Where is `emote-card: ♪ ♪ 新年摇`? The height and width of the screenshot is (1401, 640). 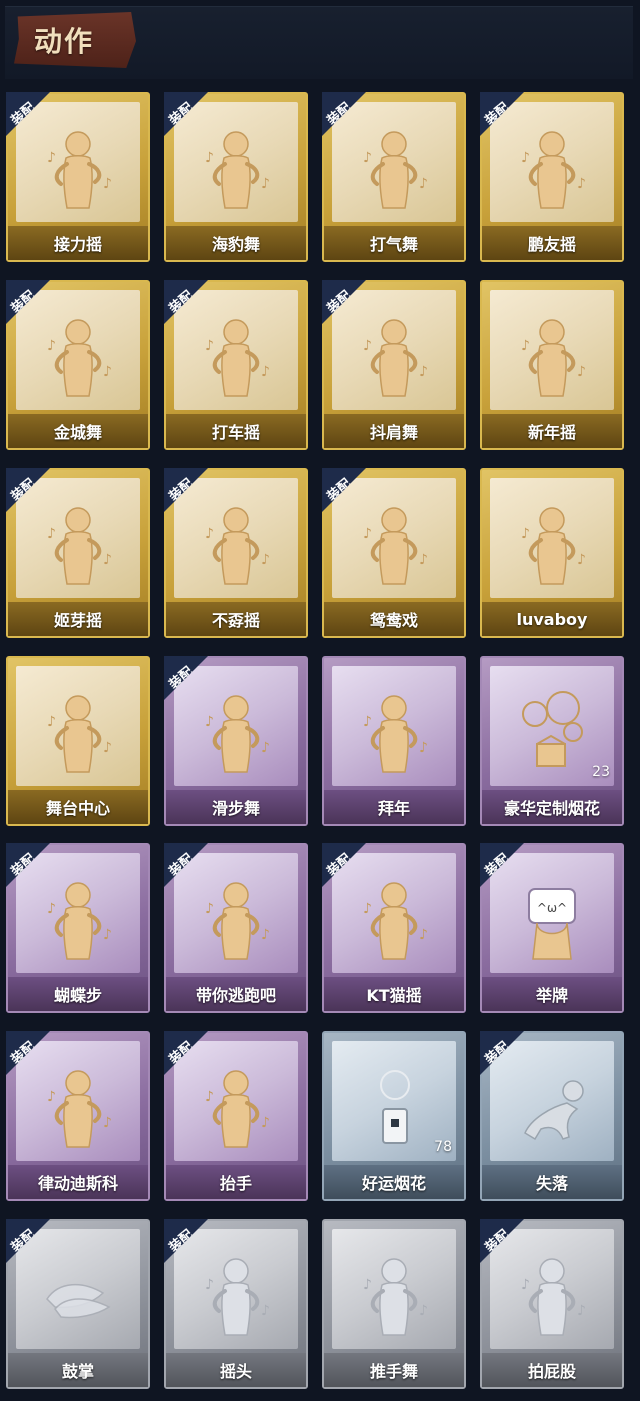
emote-card: ♪ ♪ 新年摇 is located at coordinates (552, 365).